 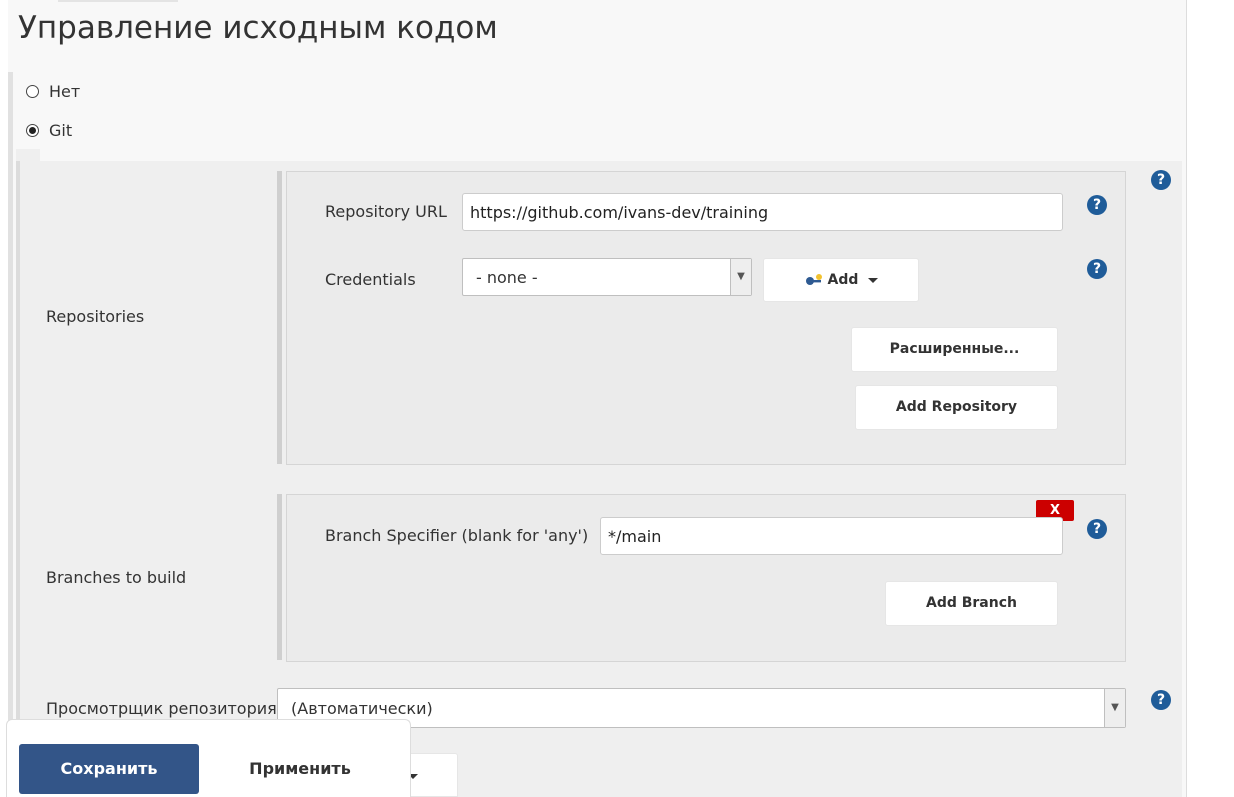 What do you see at coordinates (32, 91) in the screenshot?
I see `radio-none` at bounding box center [32, 91].